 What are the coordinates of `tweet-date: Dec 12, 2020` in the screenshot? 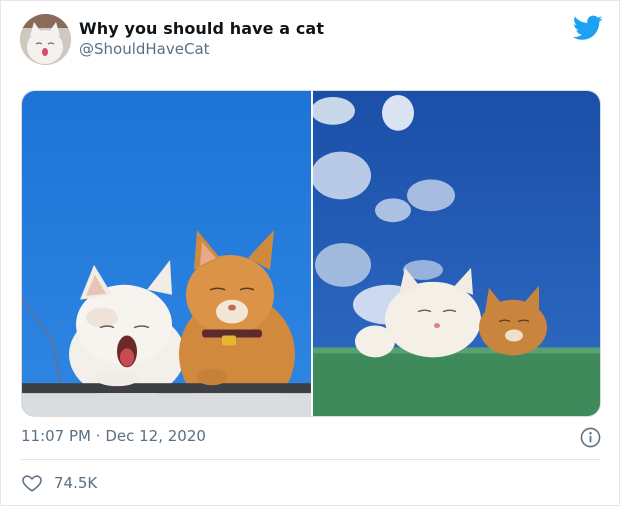 It's located at (155, 436).